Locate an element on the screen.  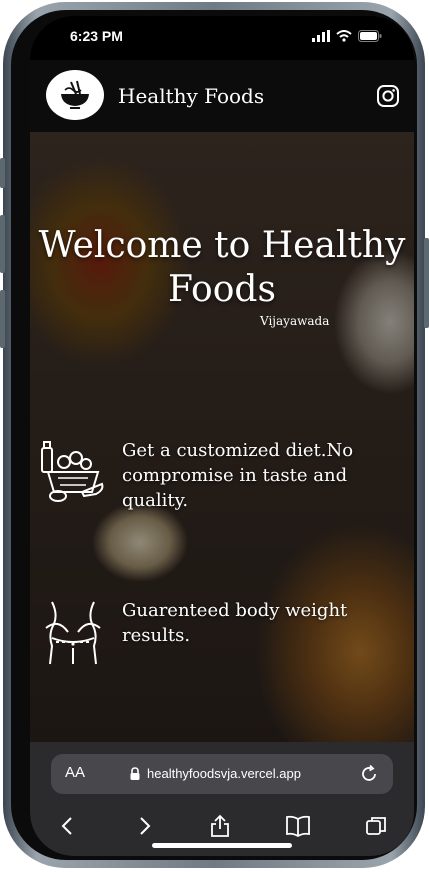
feature-item: Guarenteed body weight results. is located at coordinates (215, 633).